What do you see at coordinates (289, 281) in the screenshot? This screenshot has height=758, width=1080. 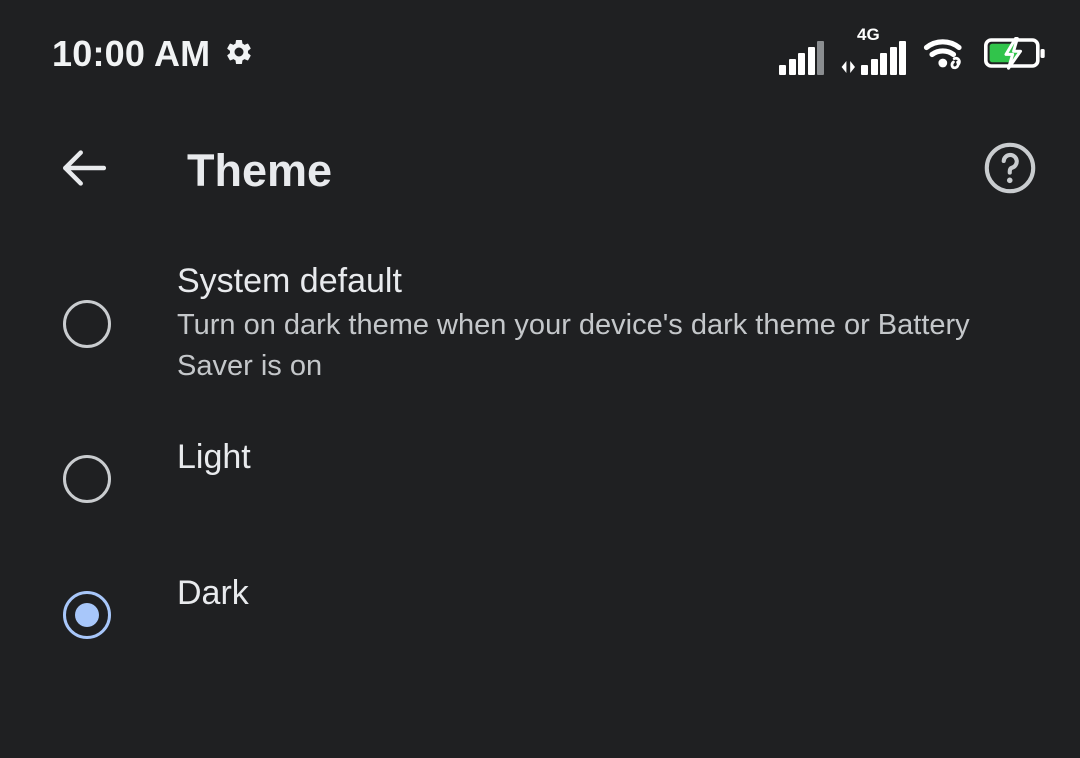 I see `option-label-system-default: System default` at bounding box center [289, 281].